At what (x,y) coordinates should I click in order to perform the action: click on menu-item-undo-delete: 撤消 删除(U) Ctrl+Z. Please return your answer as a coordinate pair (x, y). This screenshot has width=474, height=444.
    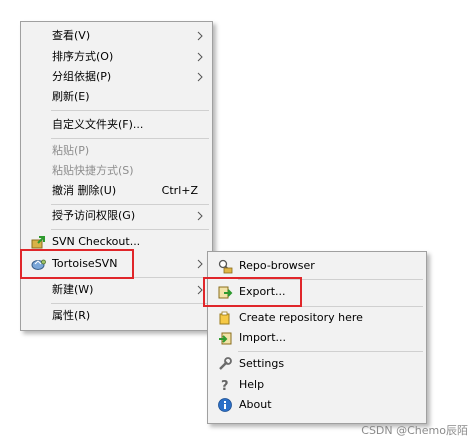
    Looking at the image, I should click on (116, 191).